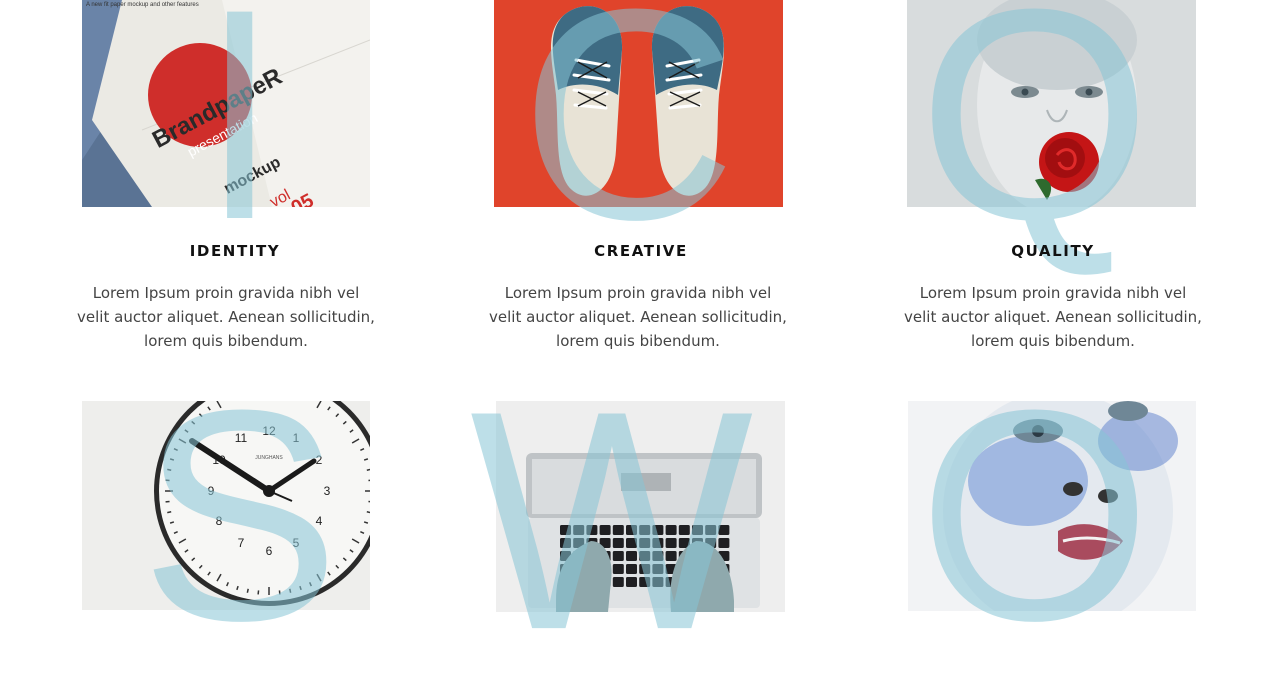 This screenshot has height=695, width=1275. I want to click on laptop-typing-image, so click(640, 506).